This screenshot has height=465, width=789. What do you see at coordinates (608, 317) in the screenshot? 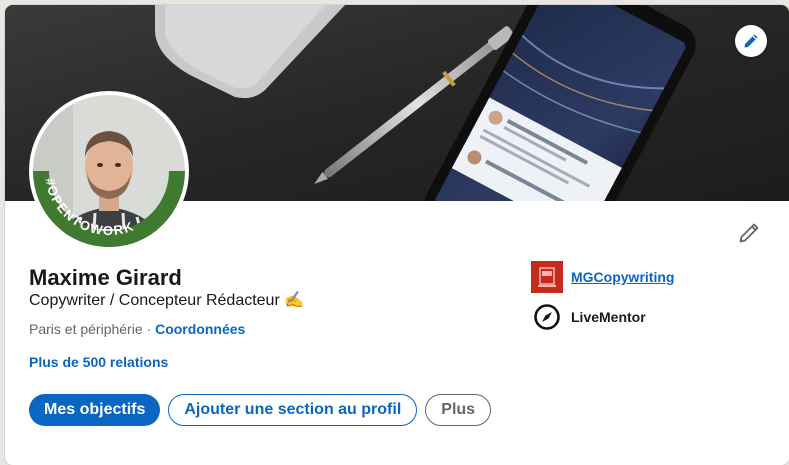
I see `company-name: LiveMentor` at bounding box center [608, 317].